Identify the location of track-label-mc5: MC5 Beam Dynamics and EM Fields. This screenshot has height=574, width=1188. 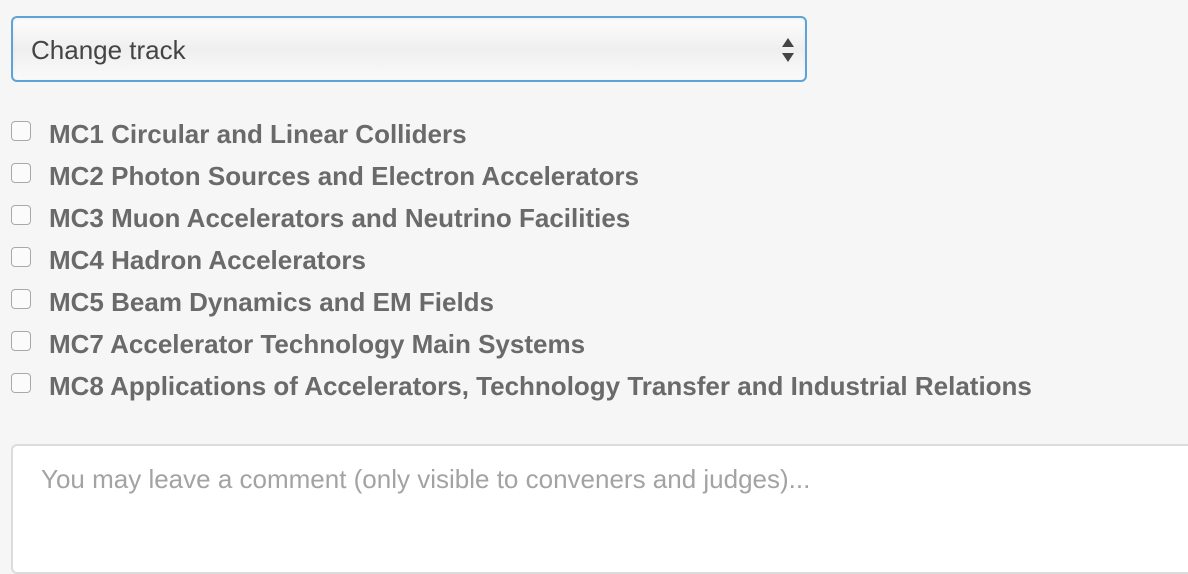
(271, 302).